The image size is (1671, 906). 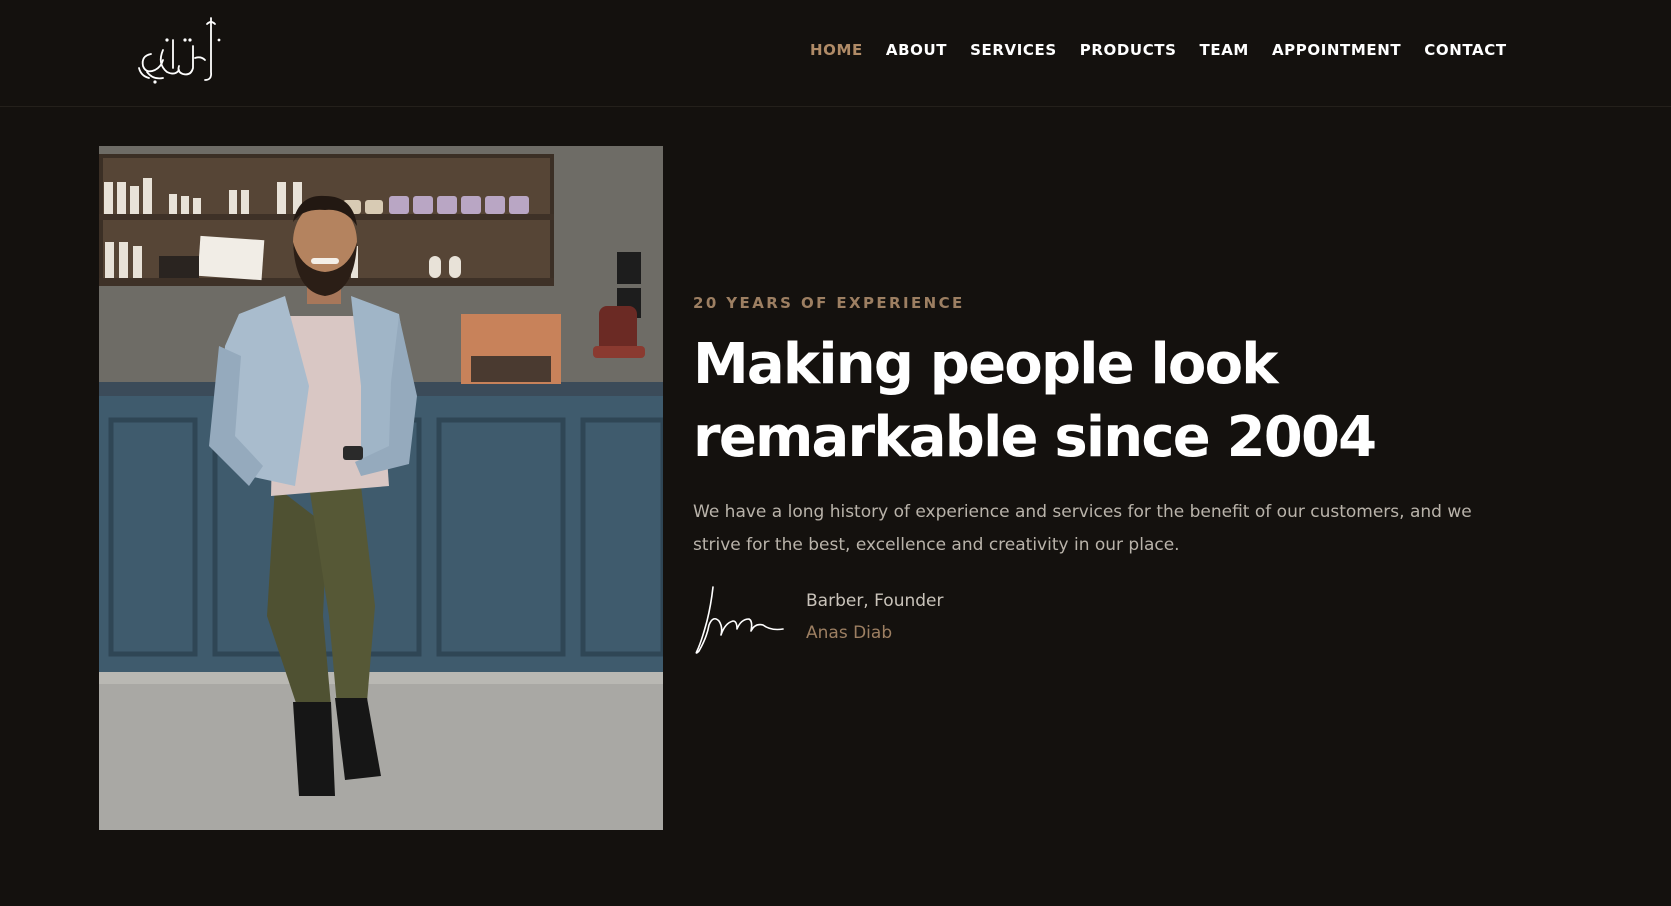 I want to click on nav-services: SERVICES, so click(x=1013, y=50).